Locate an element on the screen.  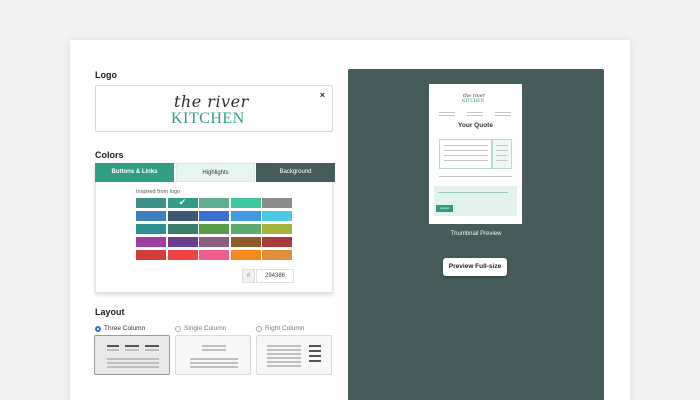
inspired-from-logo-label: Inspired from logo is located at coordinates (158, 192).